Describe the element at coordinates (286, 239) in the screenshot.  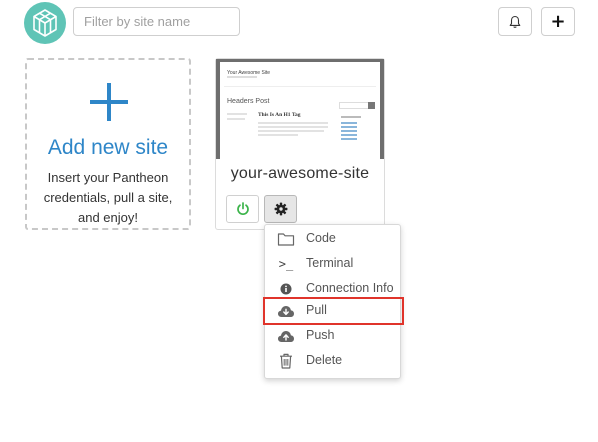
I see `folder-icon` at that location.